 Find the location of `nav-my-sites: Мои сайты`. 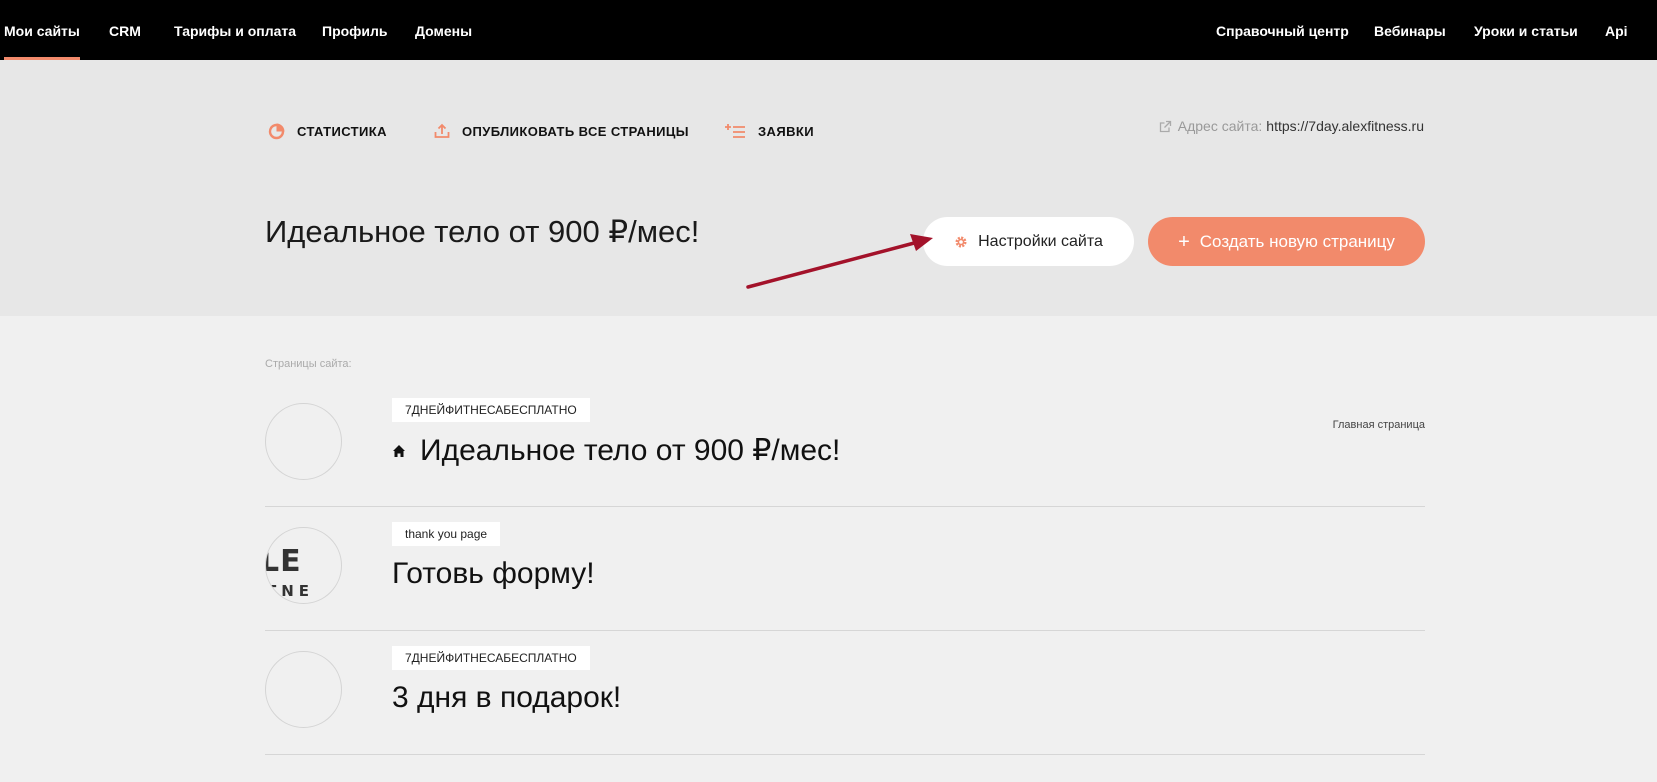

nav-my-sites: Мои сайты is located at coordinates (42, 30).